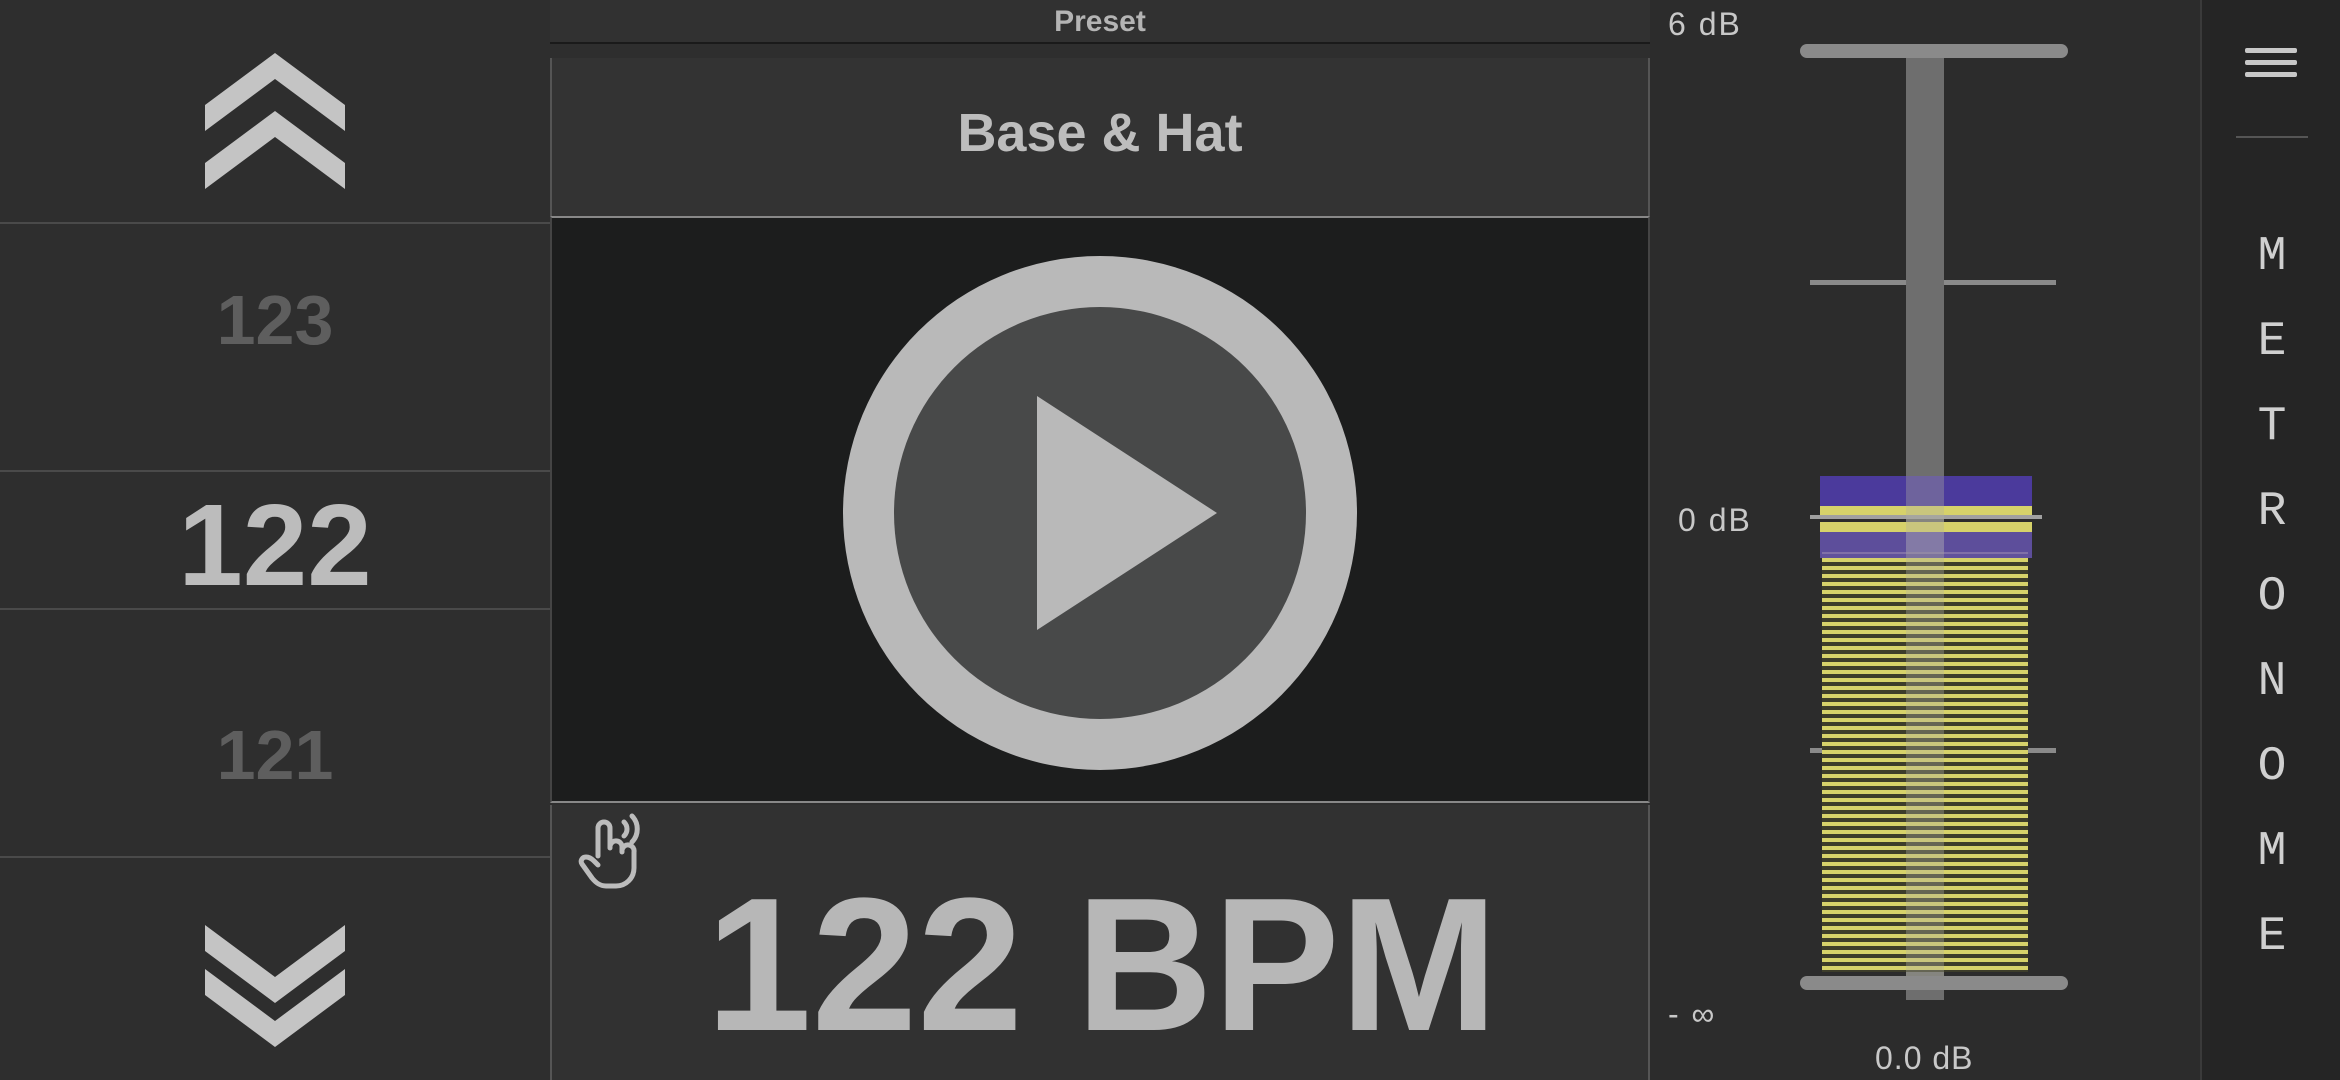  I want to click on zero-db-label: 0 dB, so click(1715, 520).